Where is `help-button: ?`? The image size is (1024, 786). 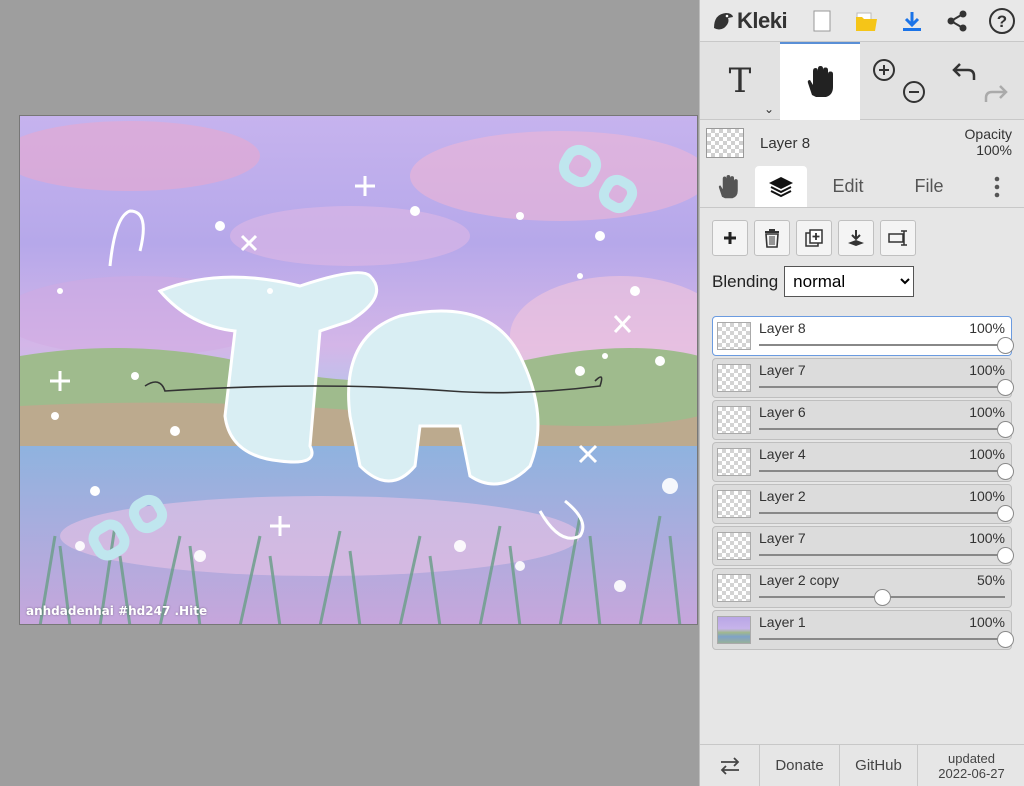 help-button: ? is located at coordinates (1001, 21).